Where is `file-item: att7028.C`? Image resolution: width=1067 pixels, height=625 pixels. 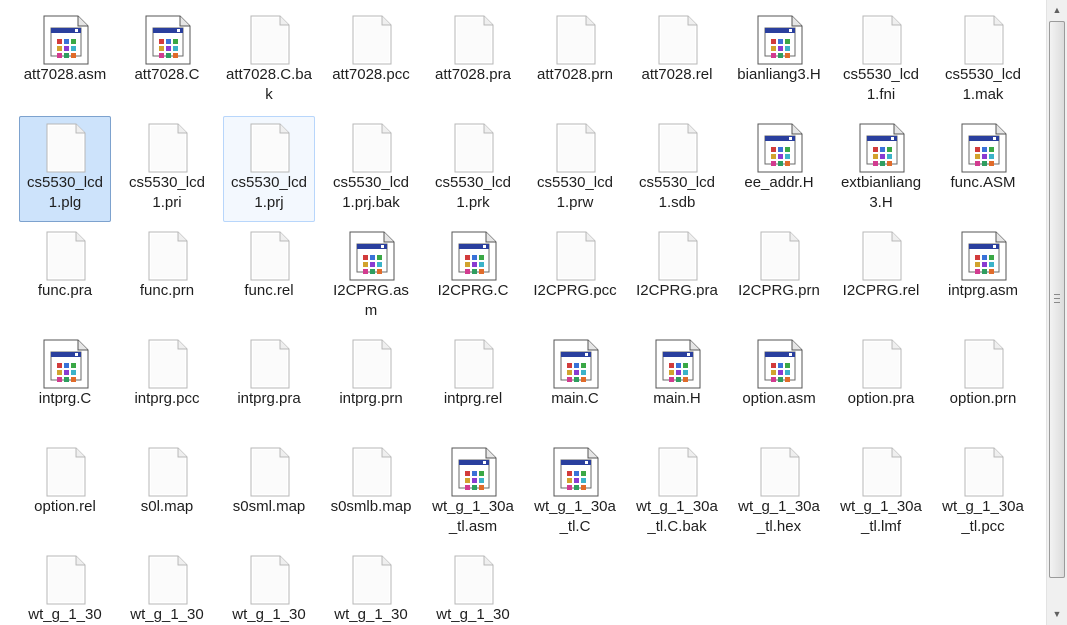 file-item: att7028.C is located at coordinates (167, 61).